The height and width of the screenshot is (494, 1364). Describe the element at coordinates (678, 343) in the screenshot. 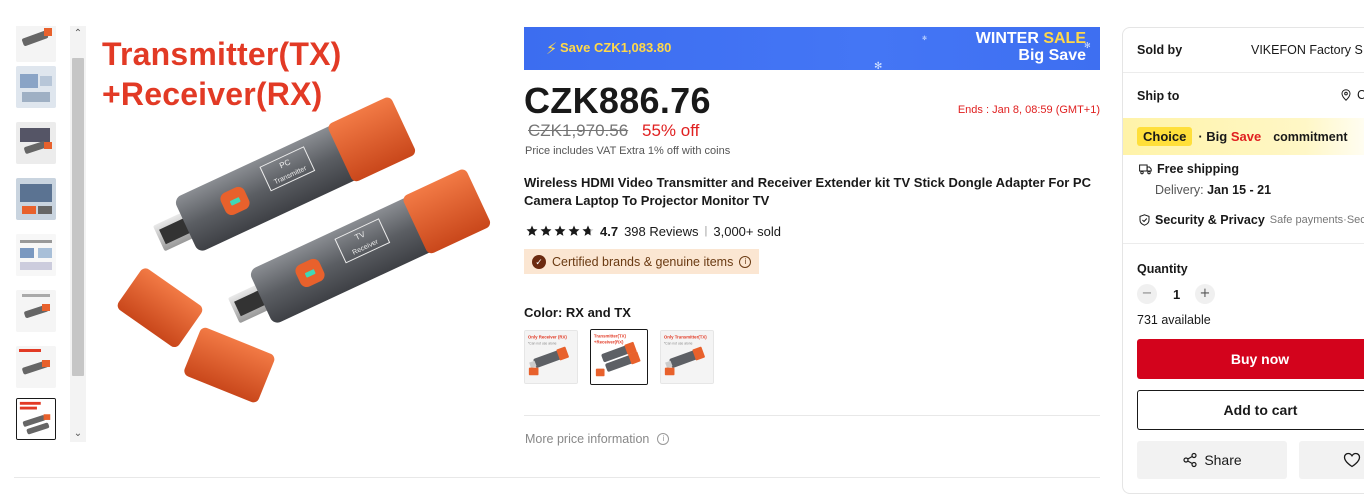

I see `swatch-3-sub: *Can not use alone` at that location.